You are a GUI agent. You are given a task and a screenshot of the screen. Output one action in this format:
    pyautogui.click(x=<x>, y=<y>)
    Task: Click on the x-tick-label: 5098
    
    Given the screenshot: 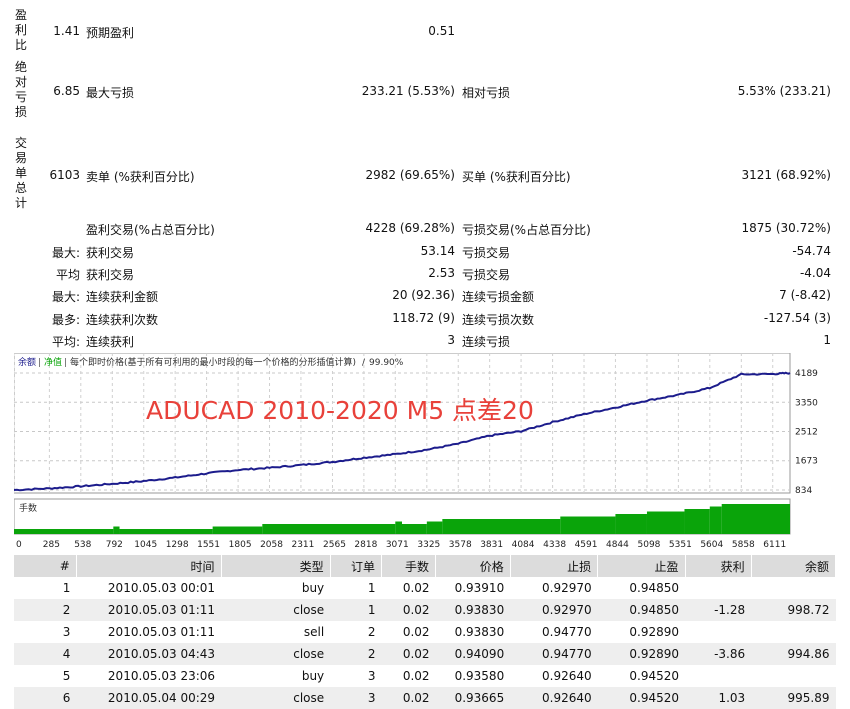 What is the action you would take?
    pyautogui.click(x=649, y=544)
    